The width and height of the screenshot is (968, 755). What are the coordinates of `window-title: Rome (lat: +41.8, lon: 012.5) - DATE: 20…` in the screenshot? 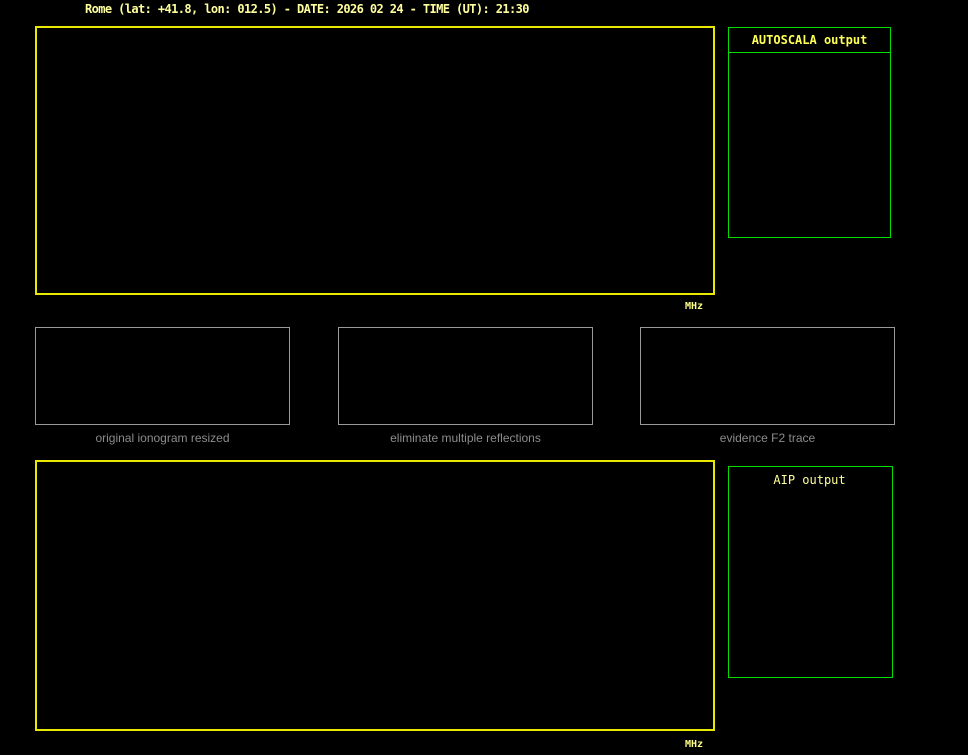 It's located at (307, 9).